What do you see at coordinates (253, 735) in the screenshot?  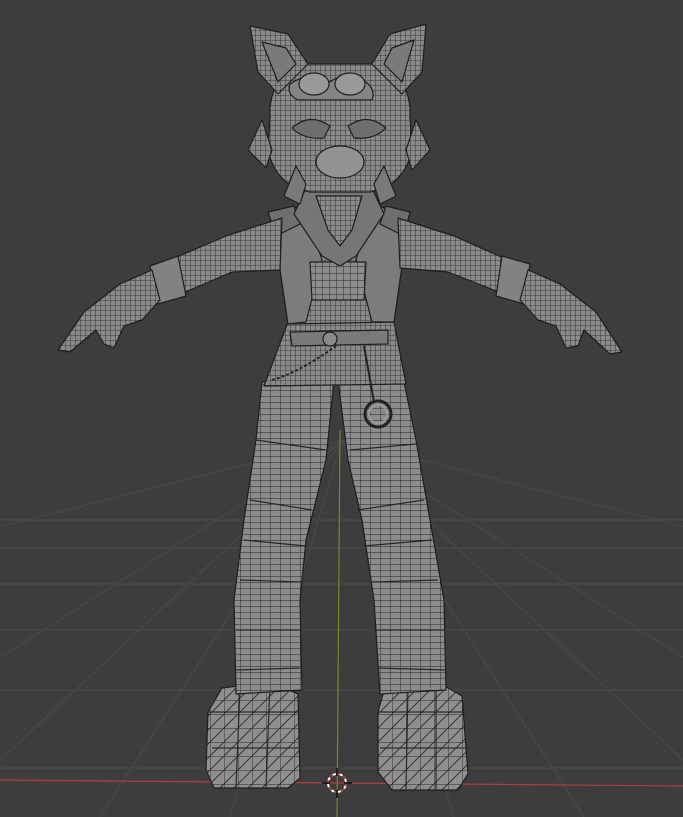 I see `left-shoe` at bounding box center [253, 735].